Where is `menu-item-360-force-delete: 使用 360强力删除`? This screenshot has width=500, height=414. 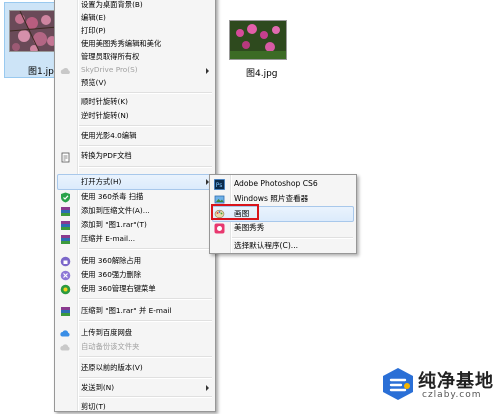 menu-item-360-force-delete: 使用 360强力删除 is located at coordinates (111, 275).